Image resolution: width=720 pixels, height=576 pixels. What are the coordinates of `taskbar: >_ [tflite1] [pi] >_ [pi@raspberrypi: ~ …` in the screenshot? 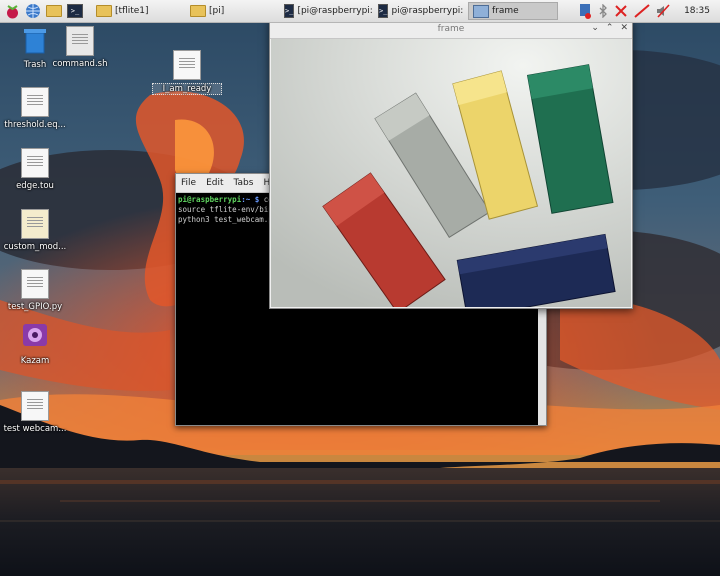 It's located at (360, 11).